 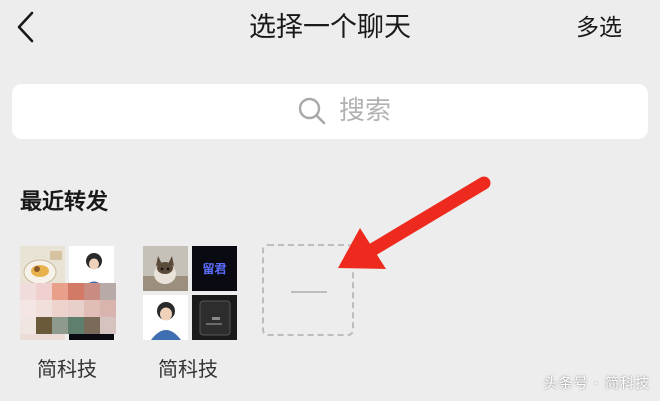 What do you see at coordinates (64, 202) in the screenshot?
I see `section-title-recent: 最近转发` at bounding box center [64, 202].